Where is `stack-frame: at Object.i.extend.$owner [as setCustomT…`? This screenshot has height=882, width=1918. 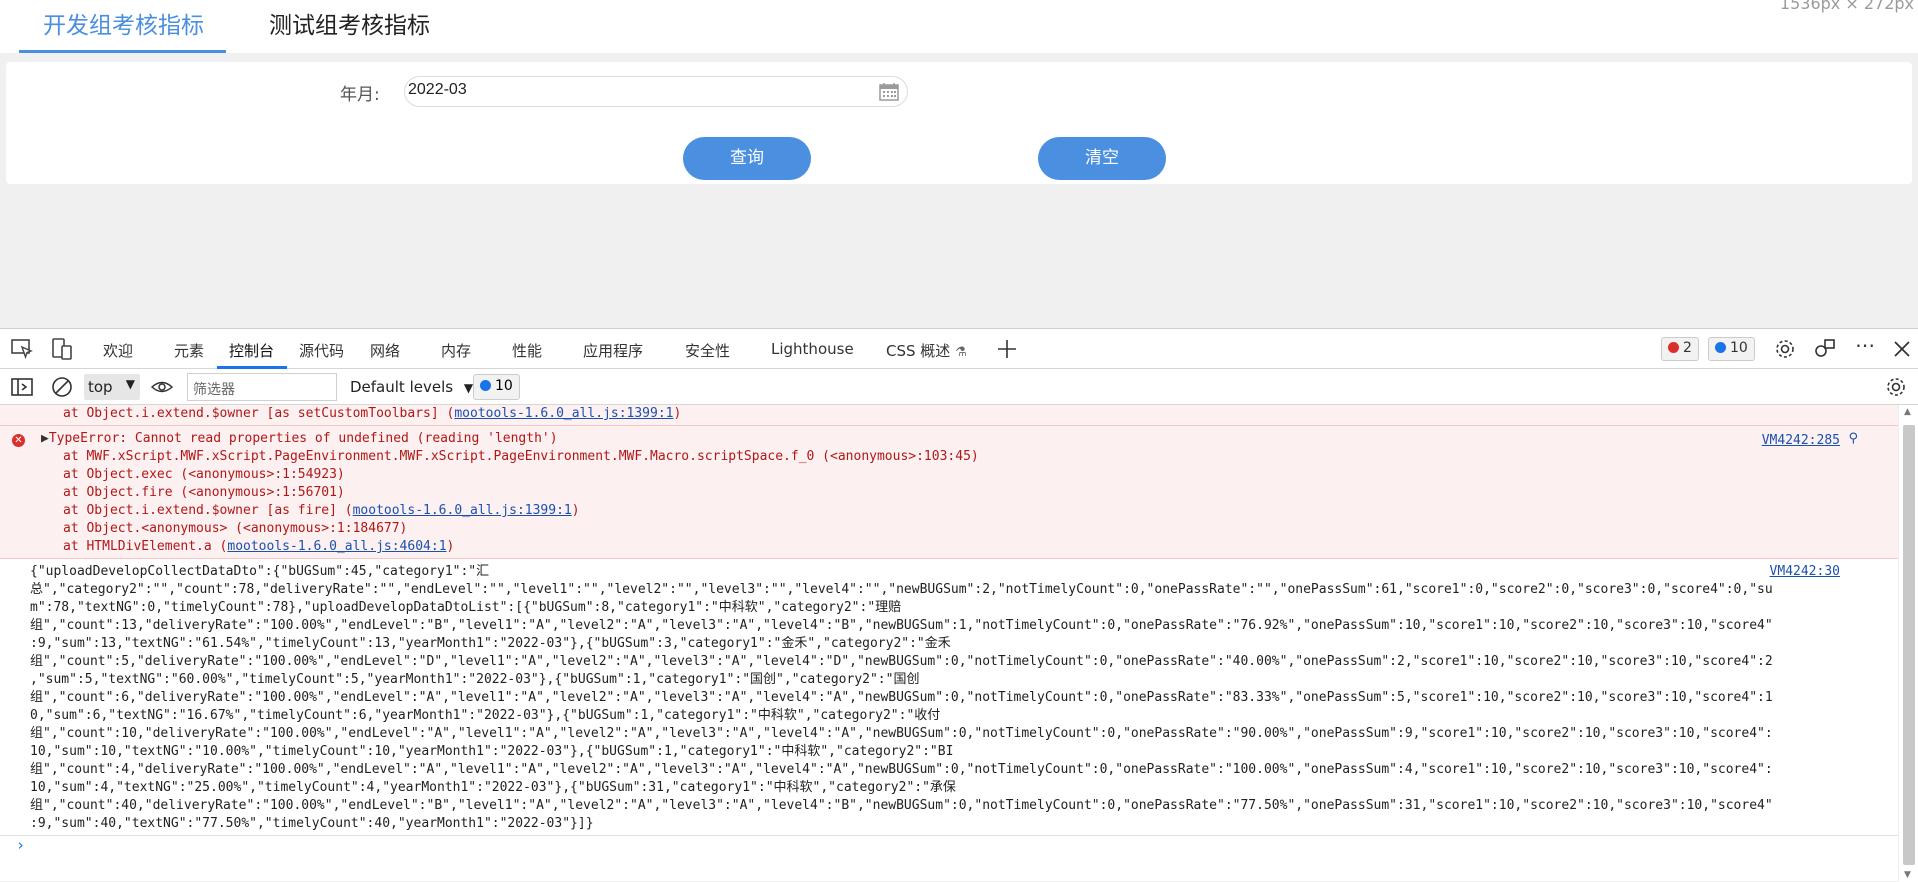 stack-frame: at Object.i.extend.$owner [as setCustomT… is located at coordinates (372, 413).